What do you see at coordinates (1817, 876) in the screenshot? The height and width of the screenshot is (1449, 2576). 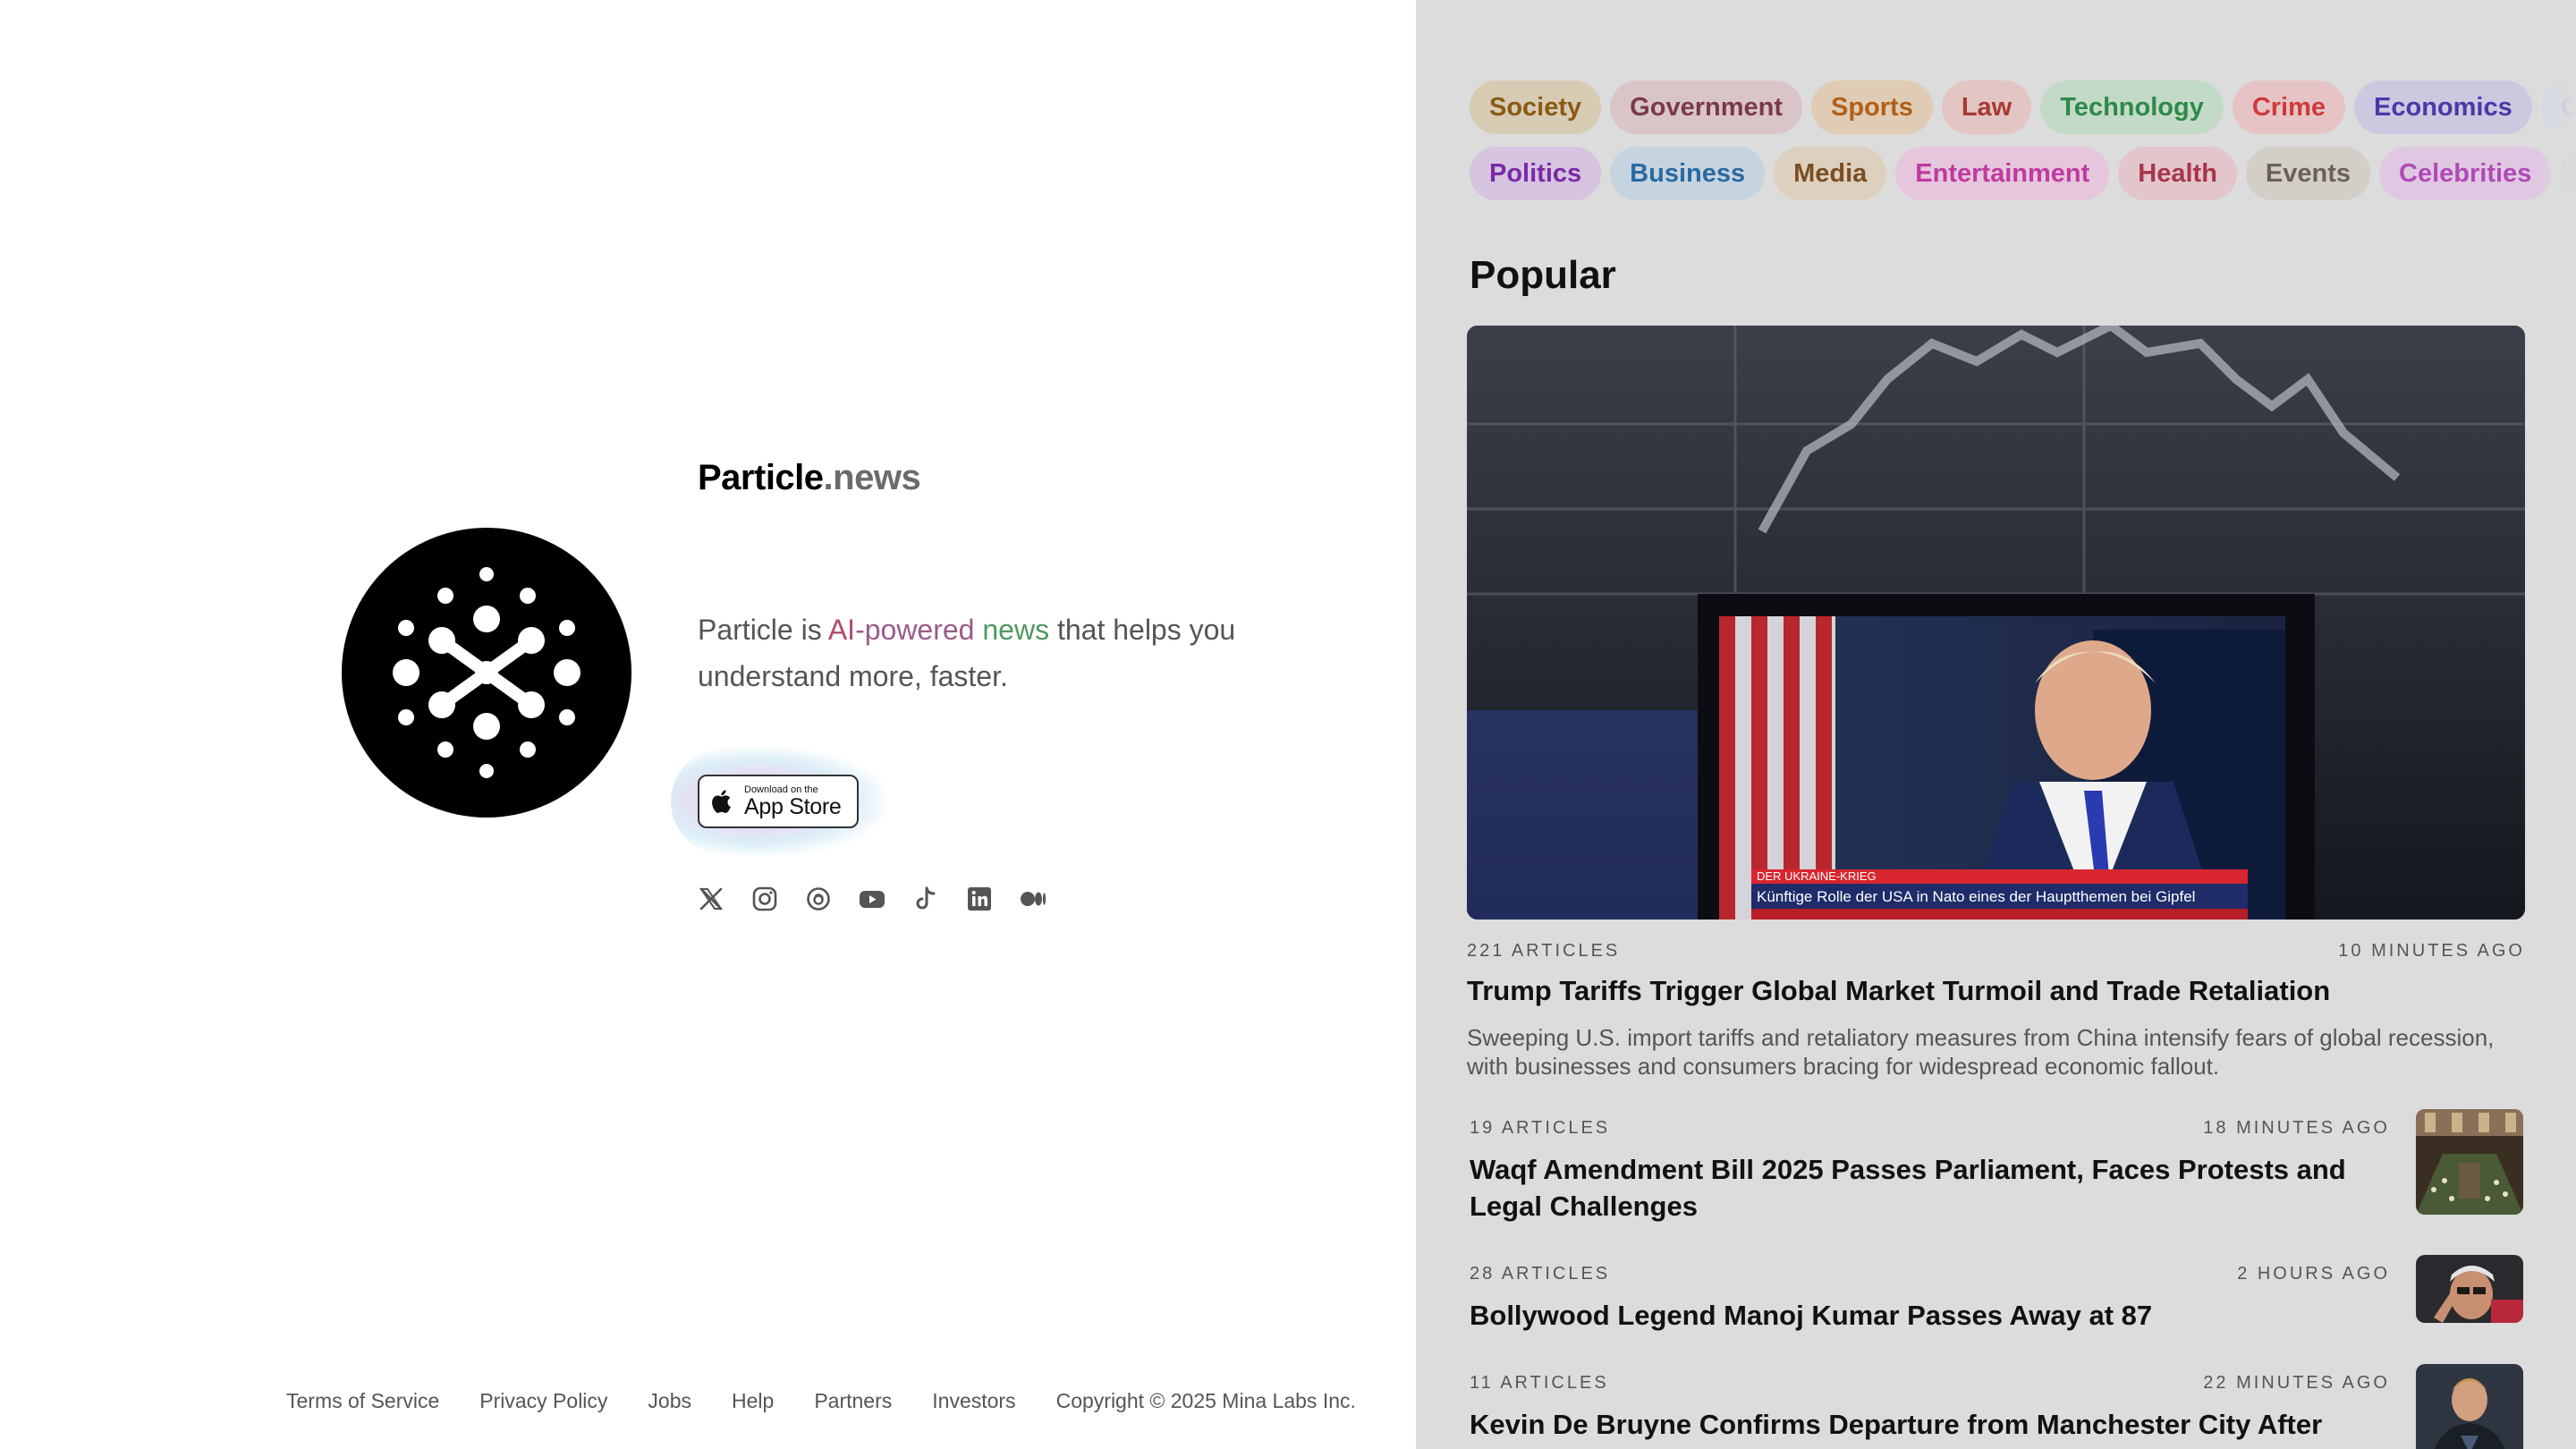 I see `hero-ticker-top: DER UKRAINE-KRIEG` at bounding box center [1817, 876].